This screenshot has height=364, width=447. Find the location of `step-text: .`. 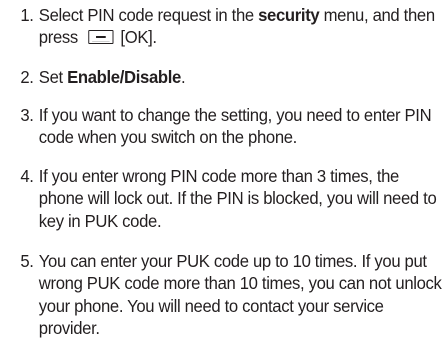

step-text: . is located at coordinates (183, 77).